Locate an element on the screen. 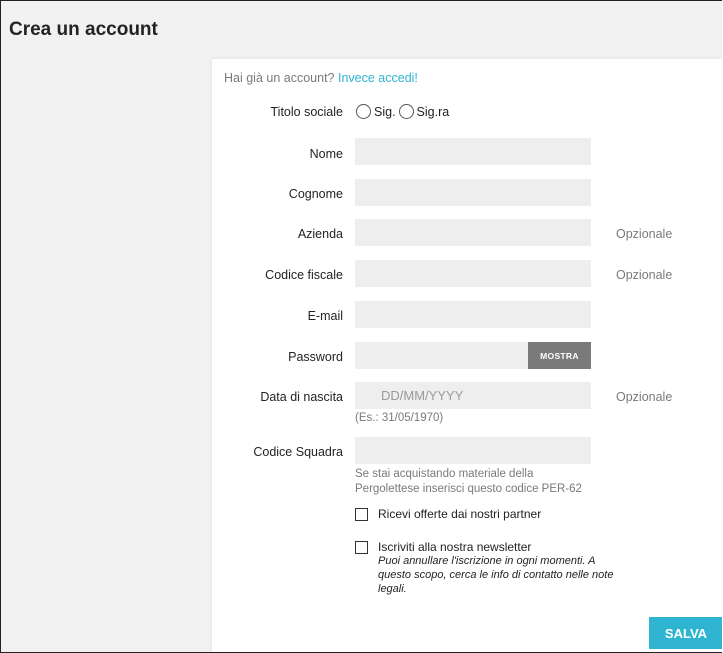 The width and height of the screenshot is (723, 653). first-name-label: Nome is located at coordinates (326, 154).